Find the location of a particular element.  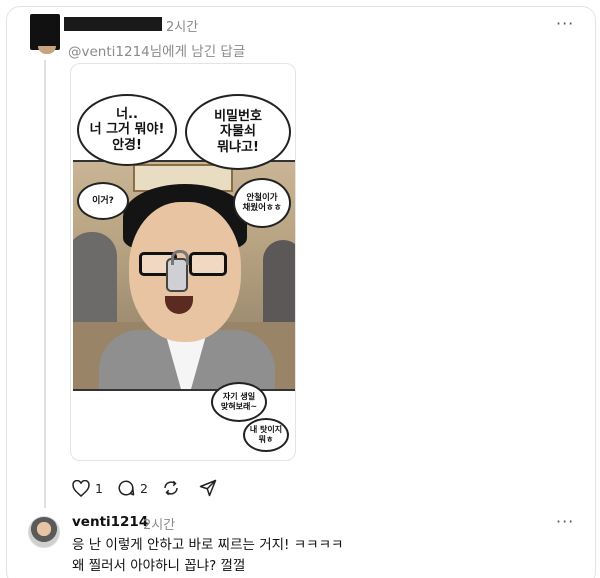

reply-time: 2시간 is located at coordinates (159, 525).